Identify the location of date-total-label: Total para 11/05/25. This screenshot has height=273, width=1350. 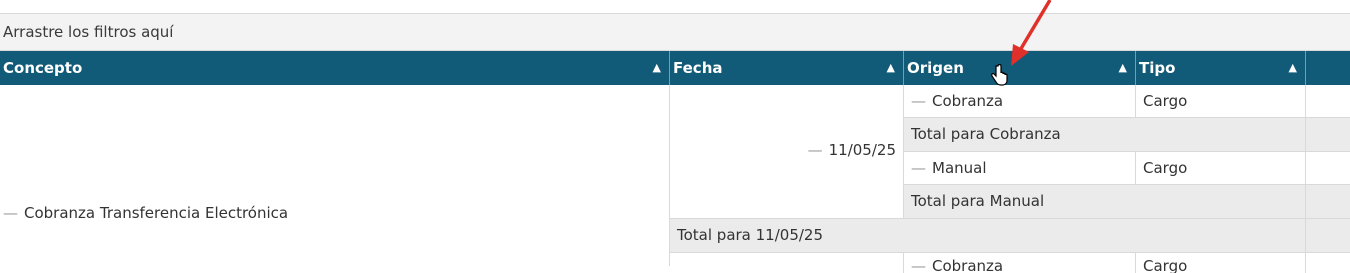
(750, 235).